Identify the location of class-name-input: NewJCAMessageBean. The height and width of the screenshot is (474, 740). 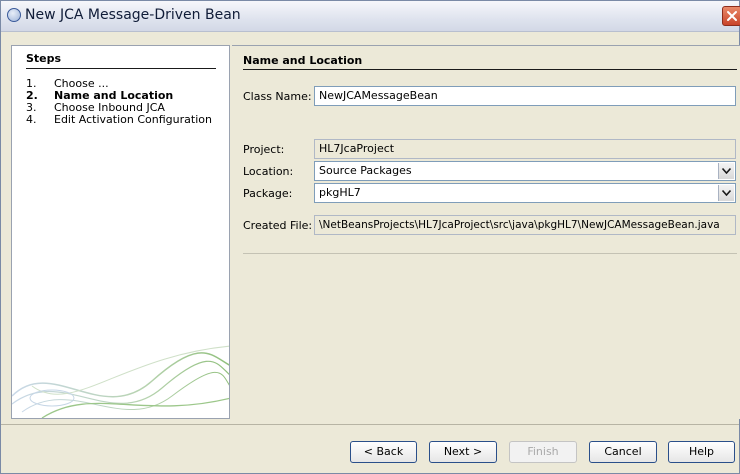
(525, 96).